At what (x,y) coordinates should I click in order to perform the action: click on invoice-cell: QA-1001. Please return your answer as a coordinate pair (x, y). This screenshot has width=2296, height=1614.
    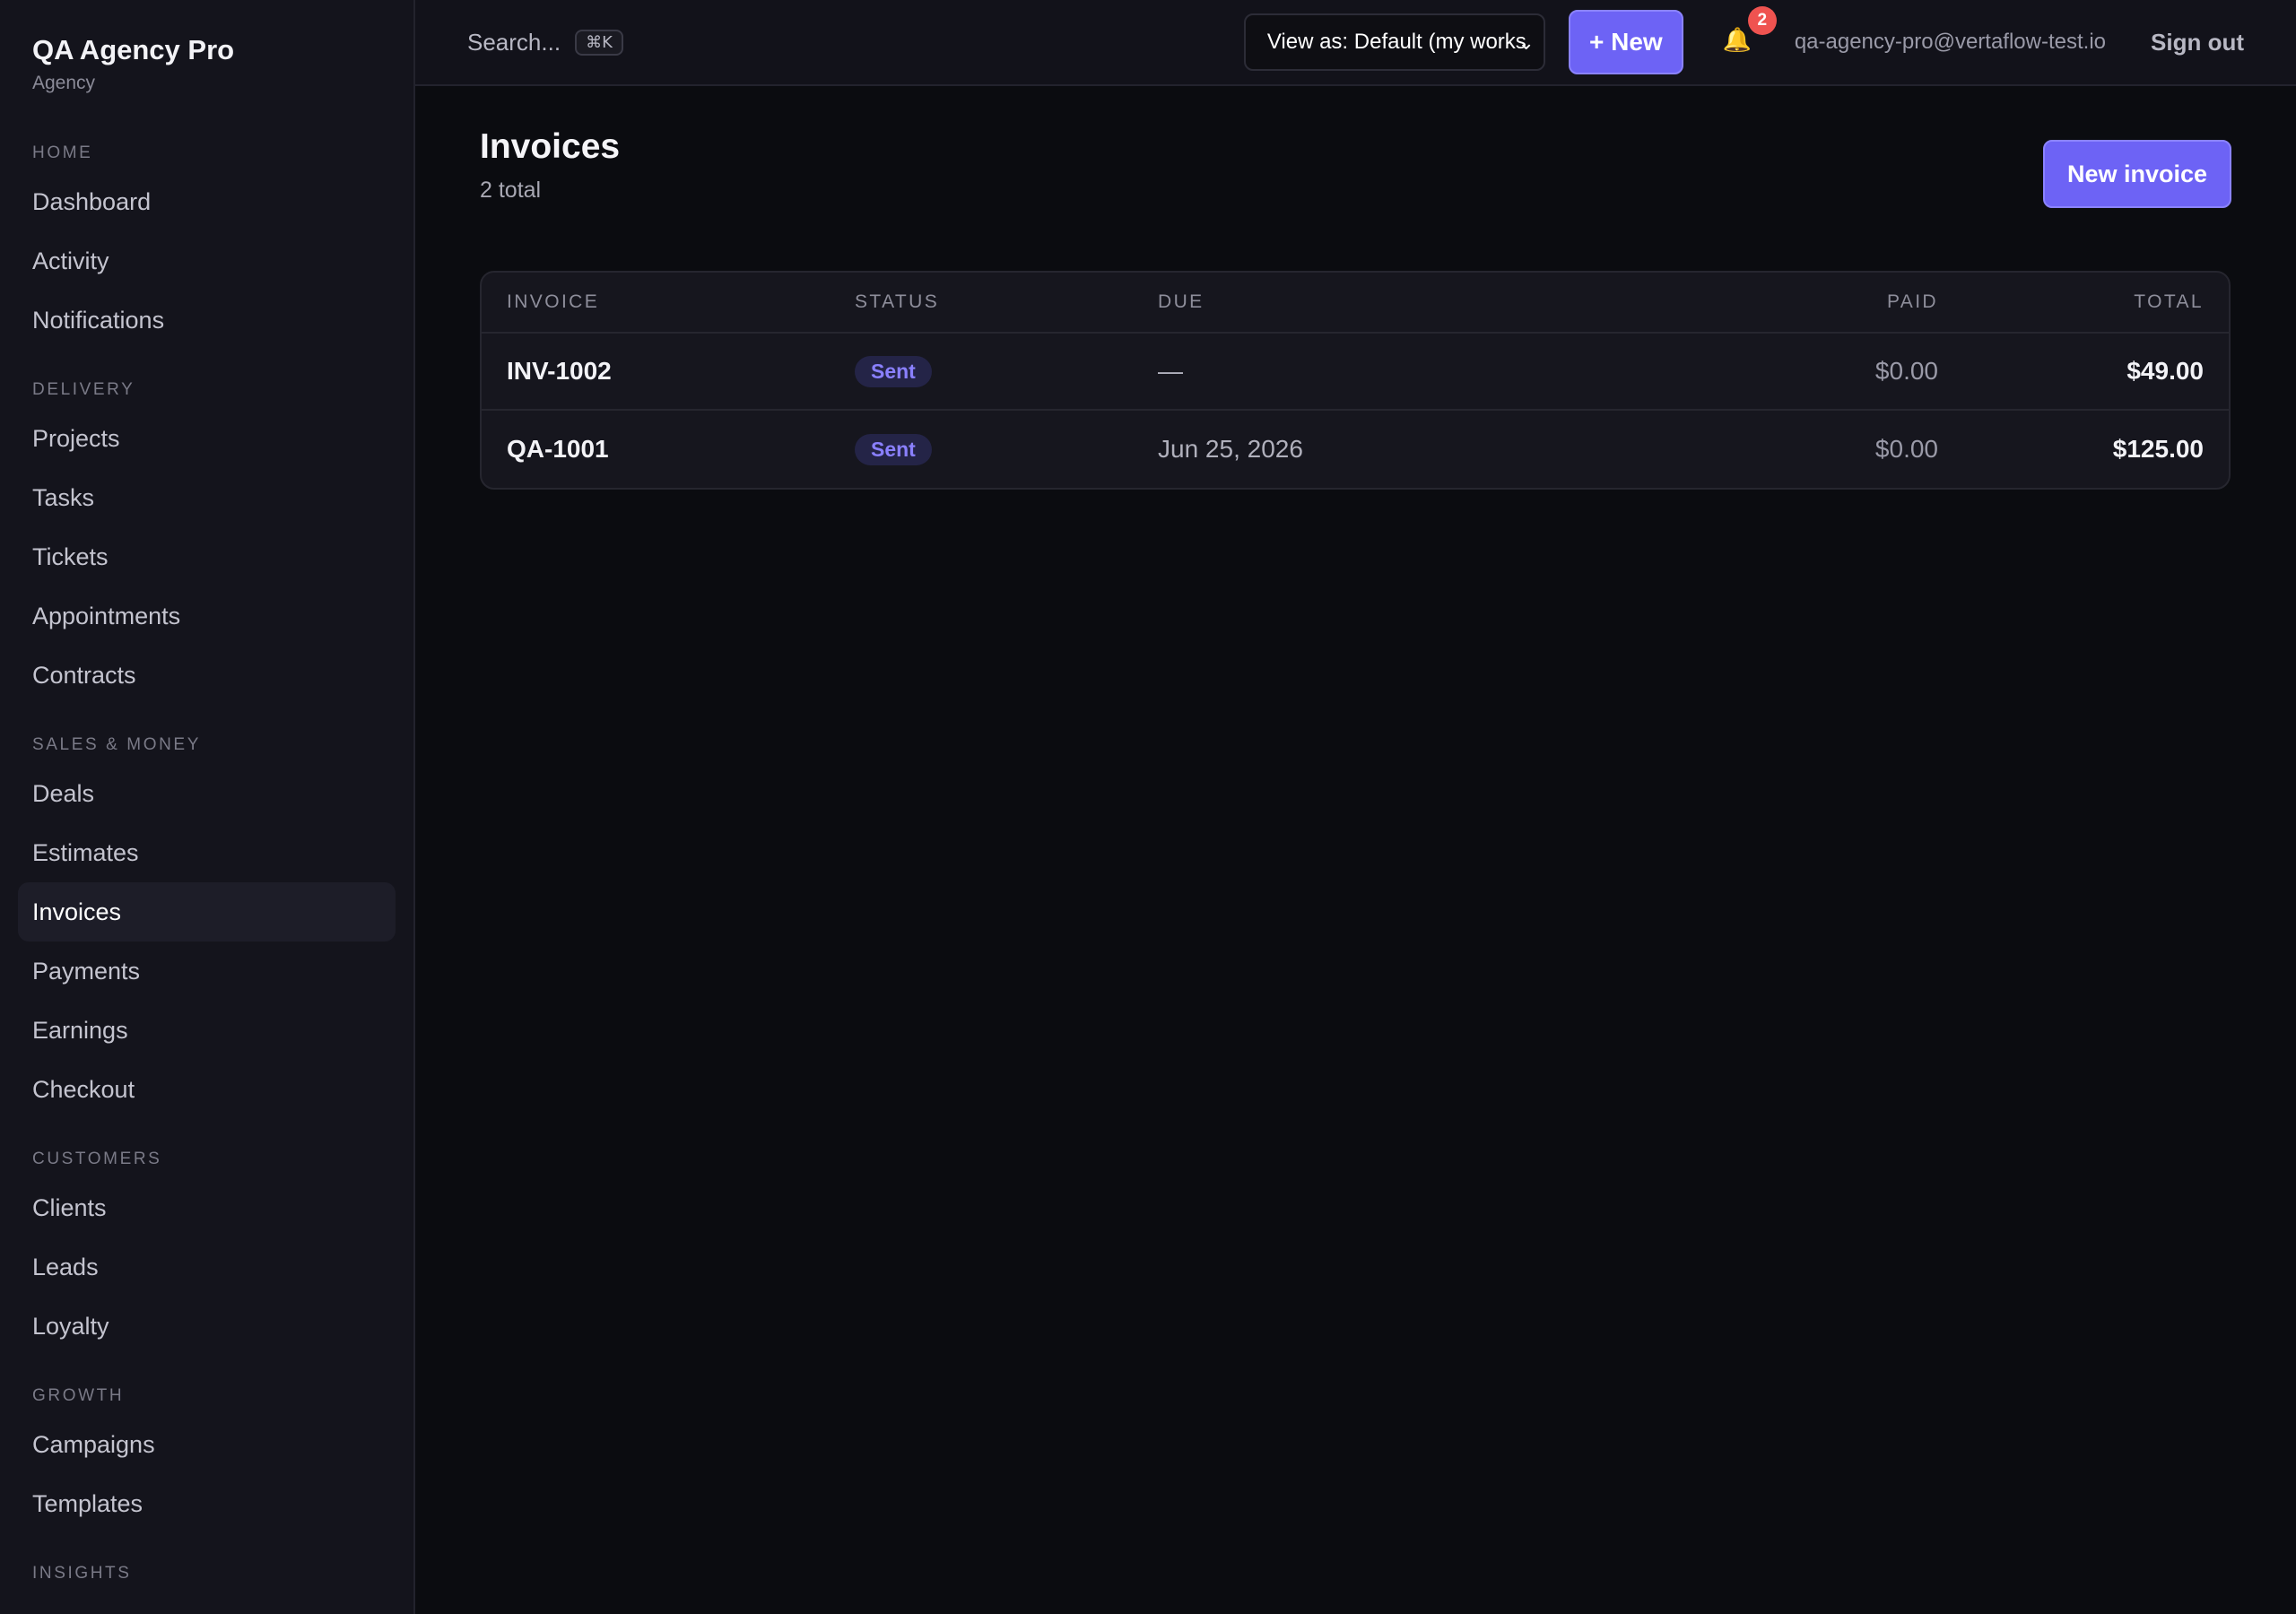
    Looking at the image, I should click on (668, 449).